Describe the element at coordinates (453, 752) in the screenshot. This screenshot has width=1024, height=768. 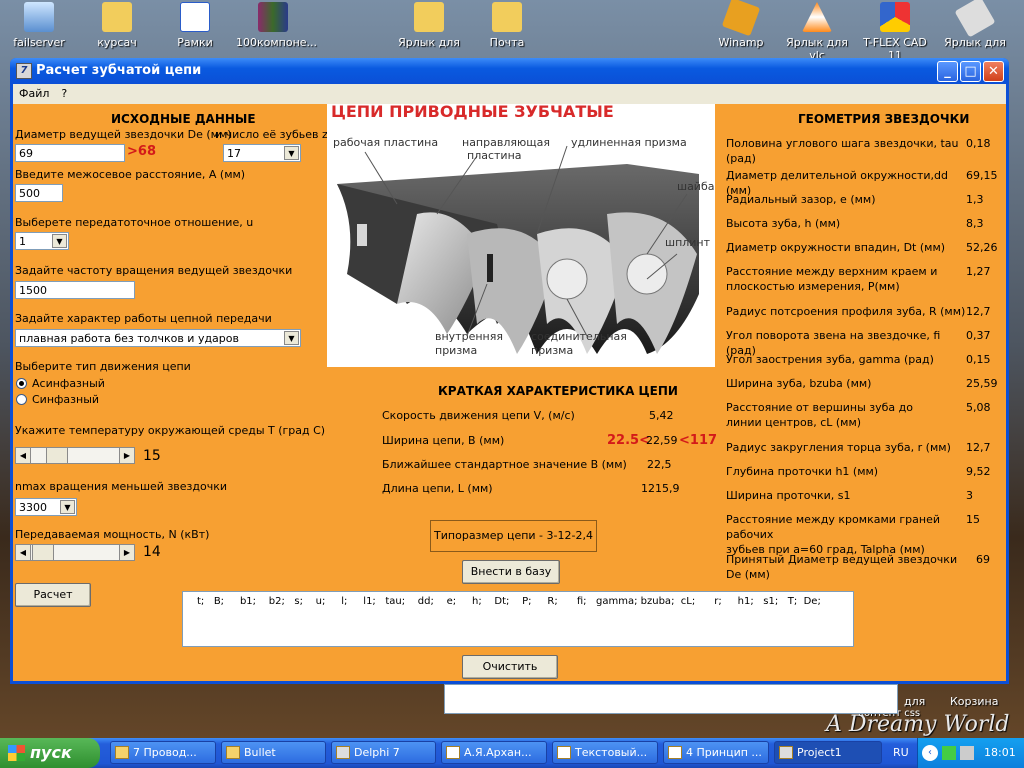
I see `word-doc-icon` at that location.